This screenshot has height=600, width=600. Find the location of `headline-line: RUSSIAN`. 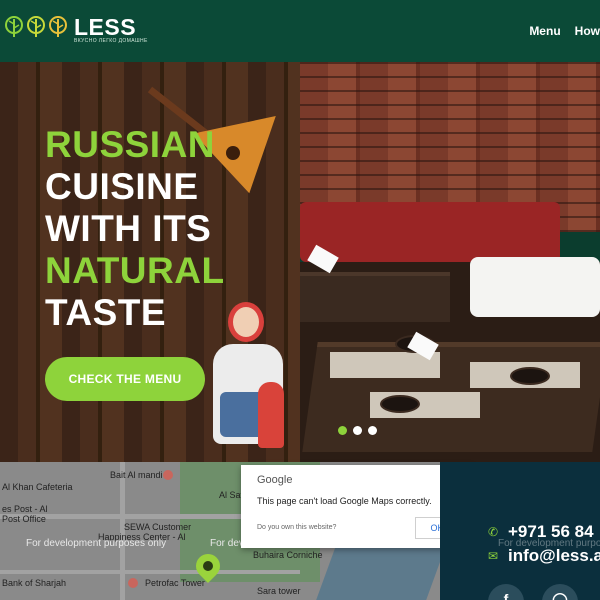

headline-line: RUSSIAN is located at coordinates (130, 144).